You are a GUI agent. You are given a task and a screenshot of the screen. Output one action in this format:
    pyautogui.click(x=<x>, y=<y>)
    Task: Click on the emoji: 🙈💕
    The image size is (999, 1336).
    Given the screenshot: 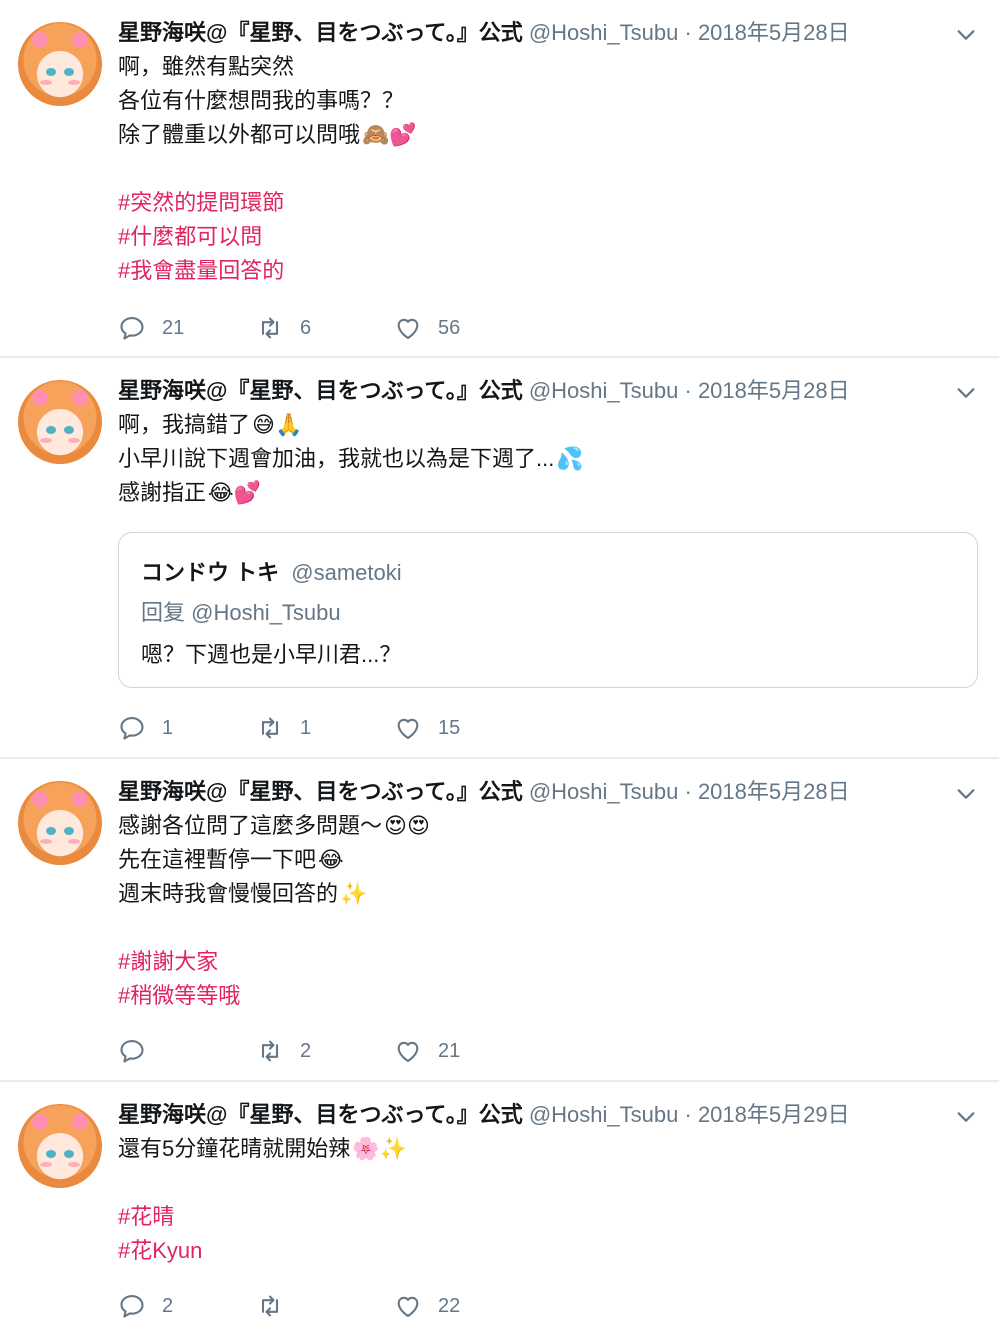 What is the action you would take?
    pyautogui.click(x=389, y=135)
    